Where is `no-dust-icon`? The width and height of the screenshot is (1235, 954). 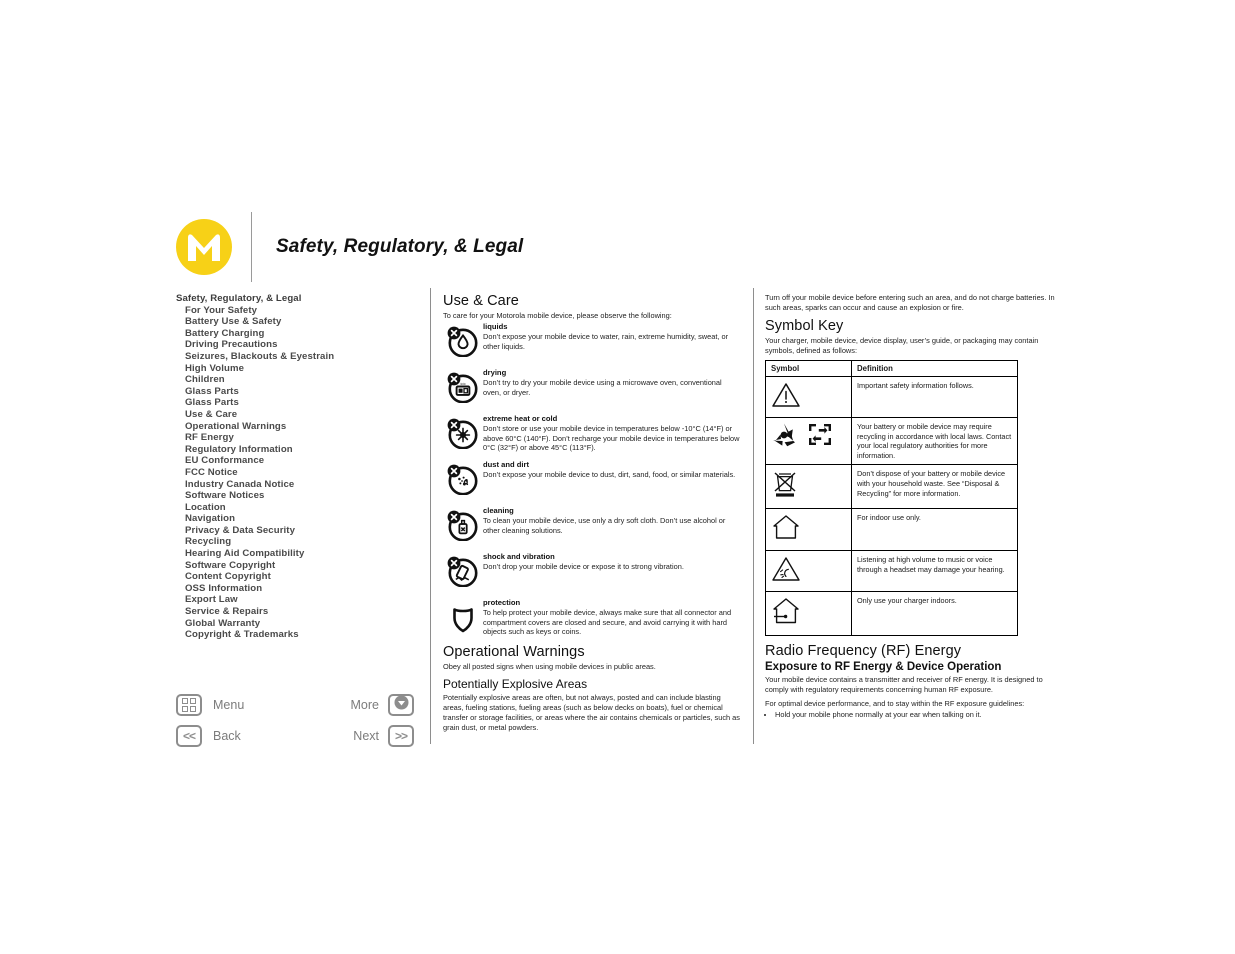 no-dust-icon is located at coordinates (463, 480).